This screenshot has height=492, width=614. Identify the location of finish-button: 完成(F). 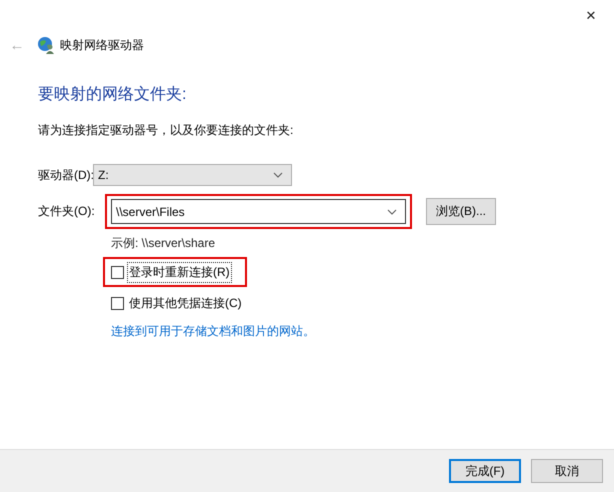
(485, 471).